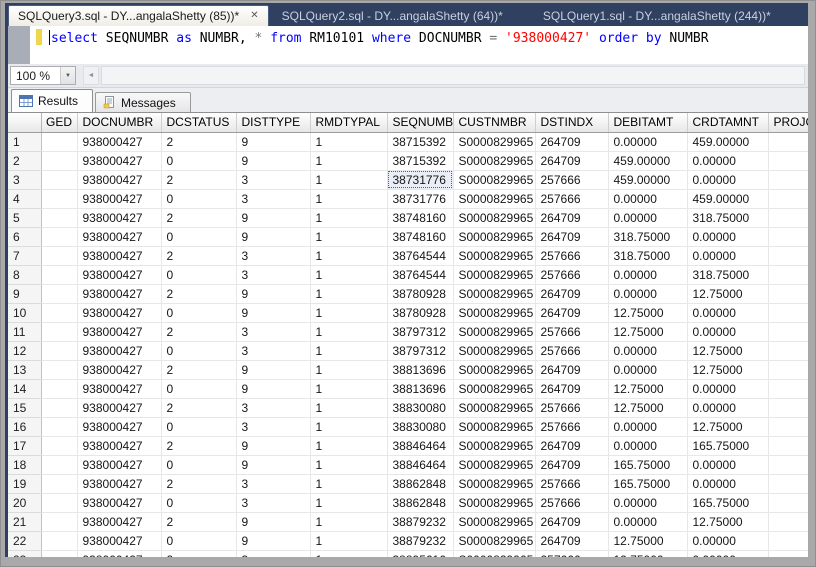 The image size is (816, 567). I want to click on row-number-cell: 17, so click(25, 446).